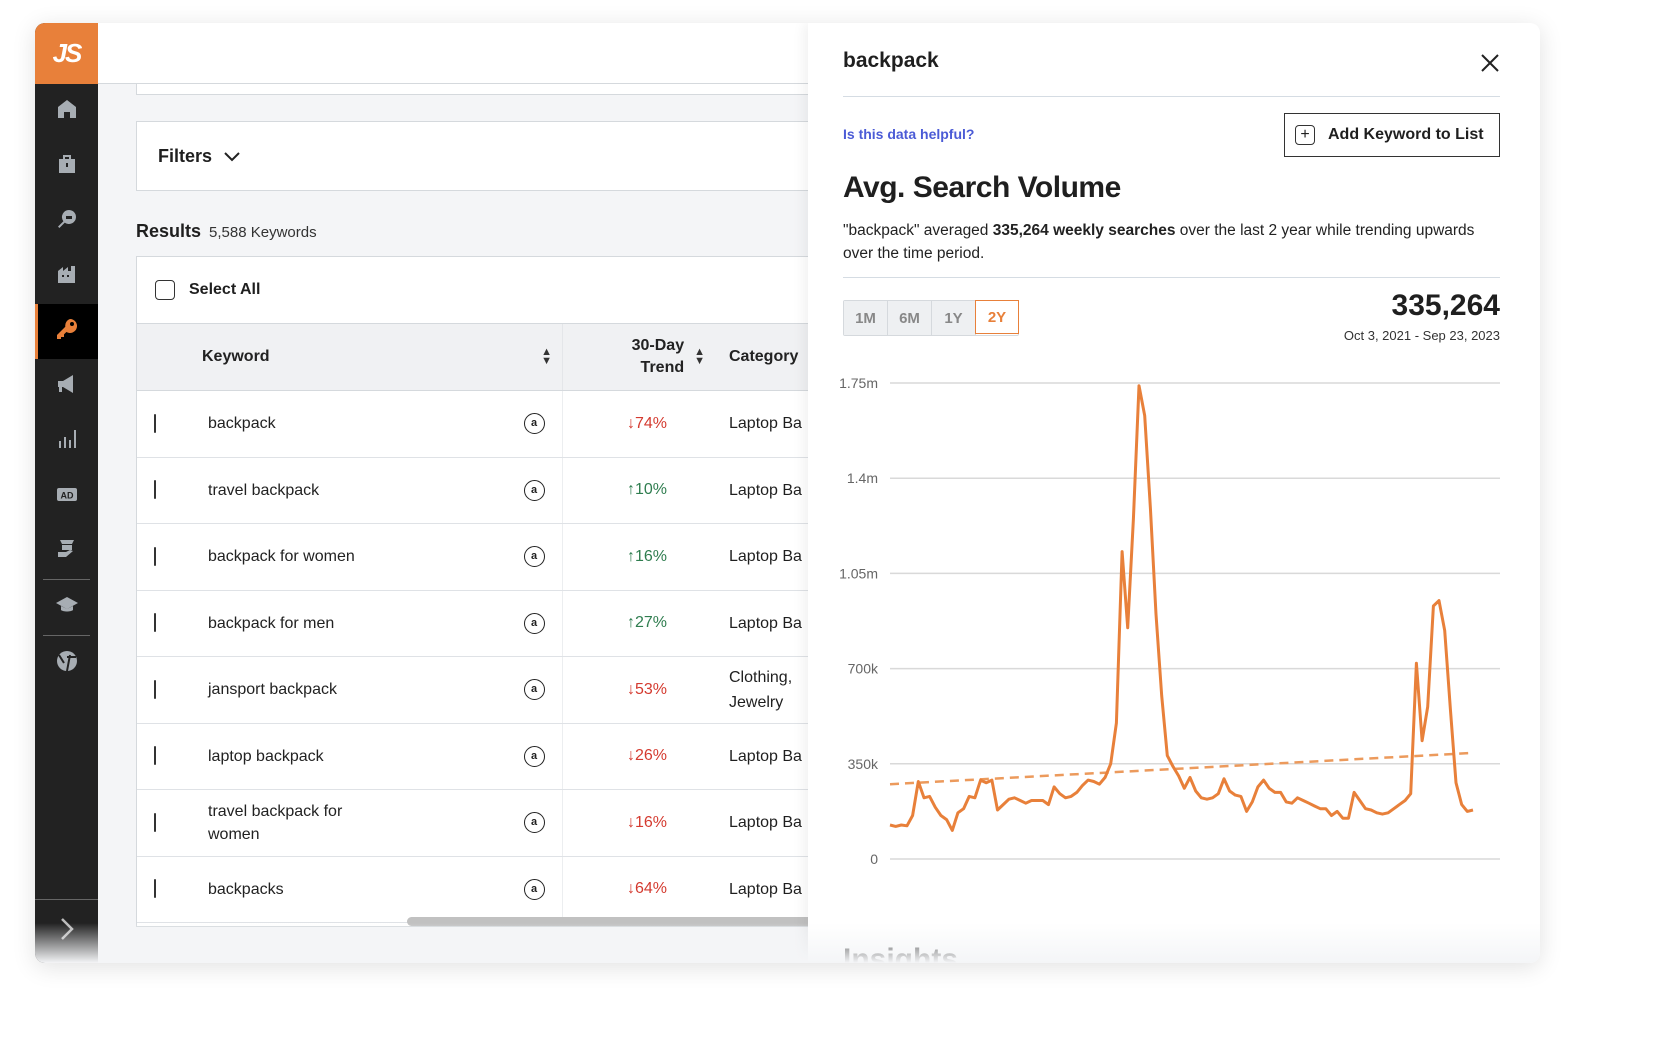 The image size is (1653, 1062). Describe the element at coordinates (165, 290) in the screenshot. I see `select-all-checkbox` at that location.